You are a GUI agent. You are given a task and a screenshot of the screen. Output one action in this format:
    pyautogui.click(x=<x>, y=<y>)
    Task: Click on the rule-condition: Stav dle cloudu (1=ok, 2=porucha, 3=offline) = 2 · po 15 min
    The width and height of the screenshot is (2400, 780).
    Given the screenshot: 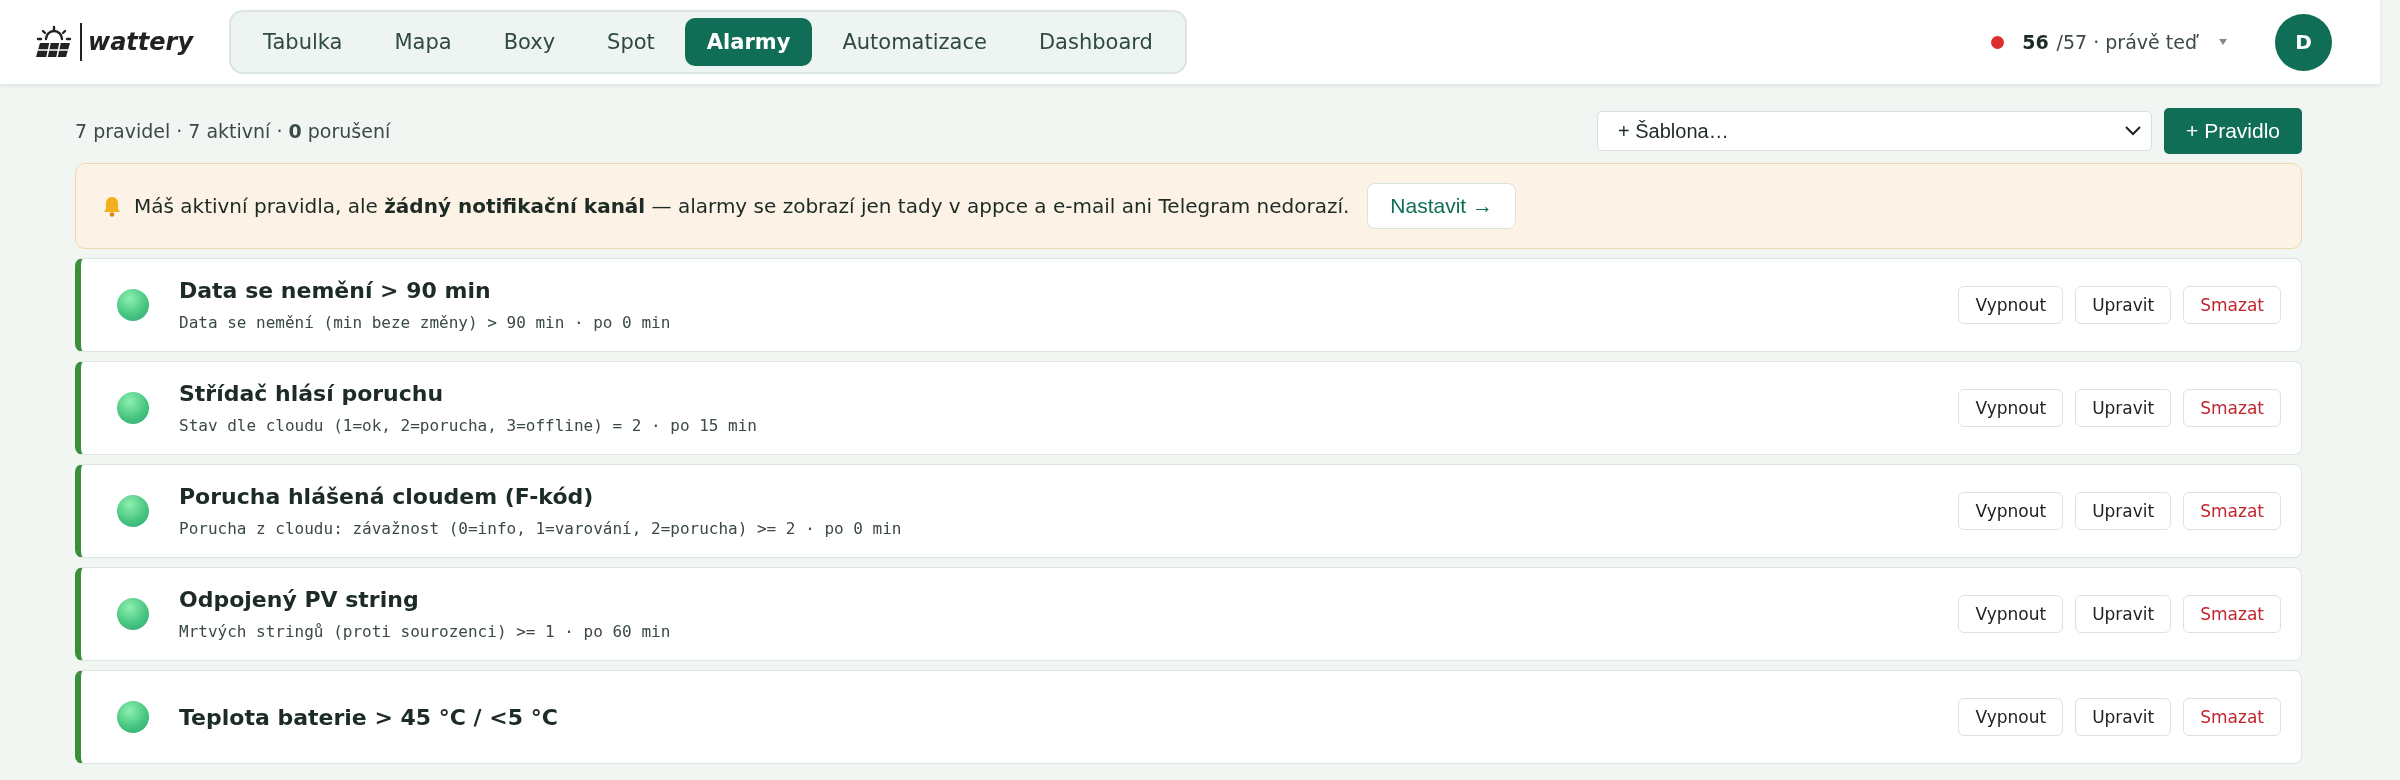 What is the action you would take?
    pyautogui.click(x=468, y=425)
    